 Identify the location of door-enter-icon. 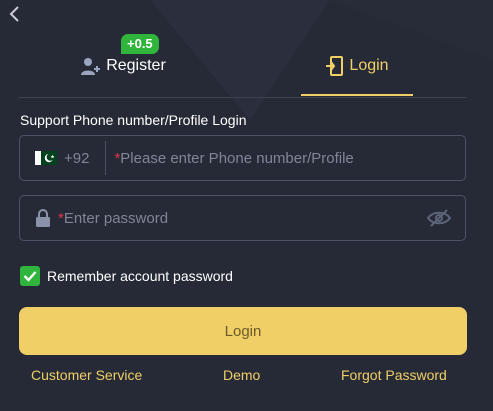
(335, 65).